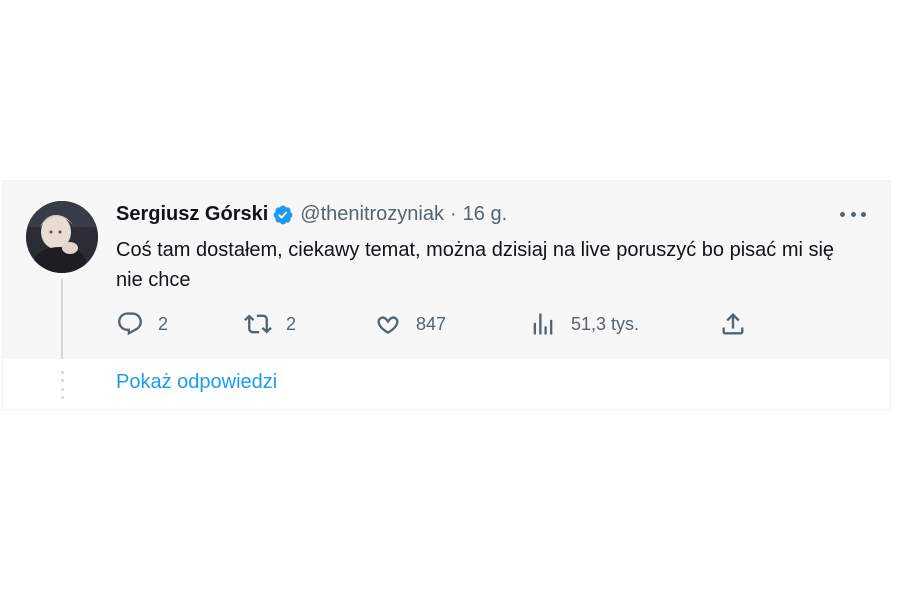 The width and height of the screenshot is (900, 591). What do you see at coordinates (62, 319) in the screenshot?
I see `thread-line` at bounding box center [62, 319].